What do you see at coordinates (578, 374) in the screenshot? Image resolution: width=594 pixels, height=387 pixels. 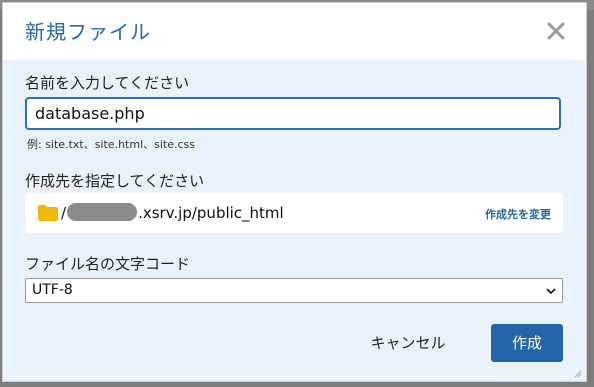 I see `resize-grip-icon` at bounding box center [578, 374].